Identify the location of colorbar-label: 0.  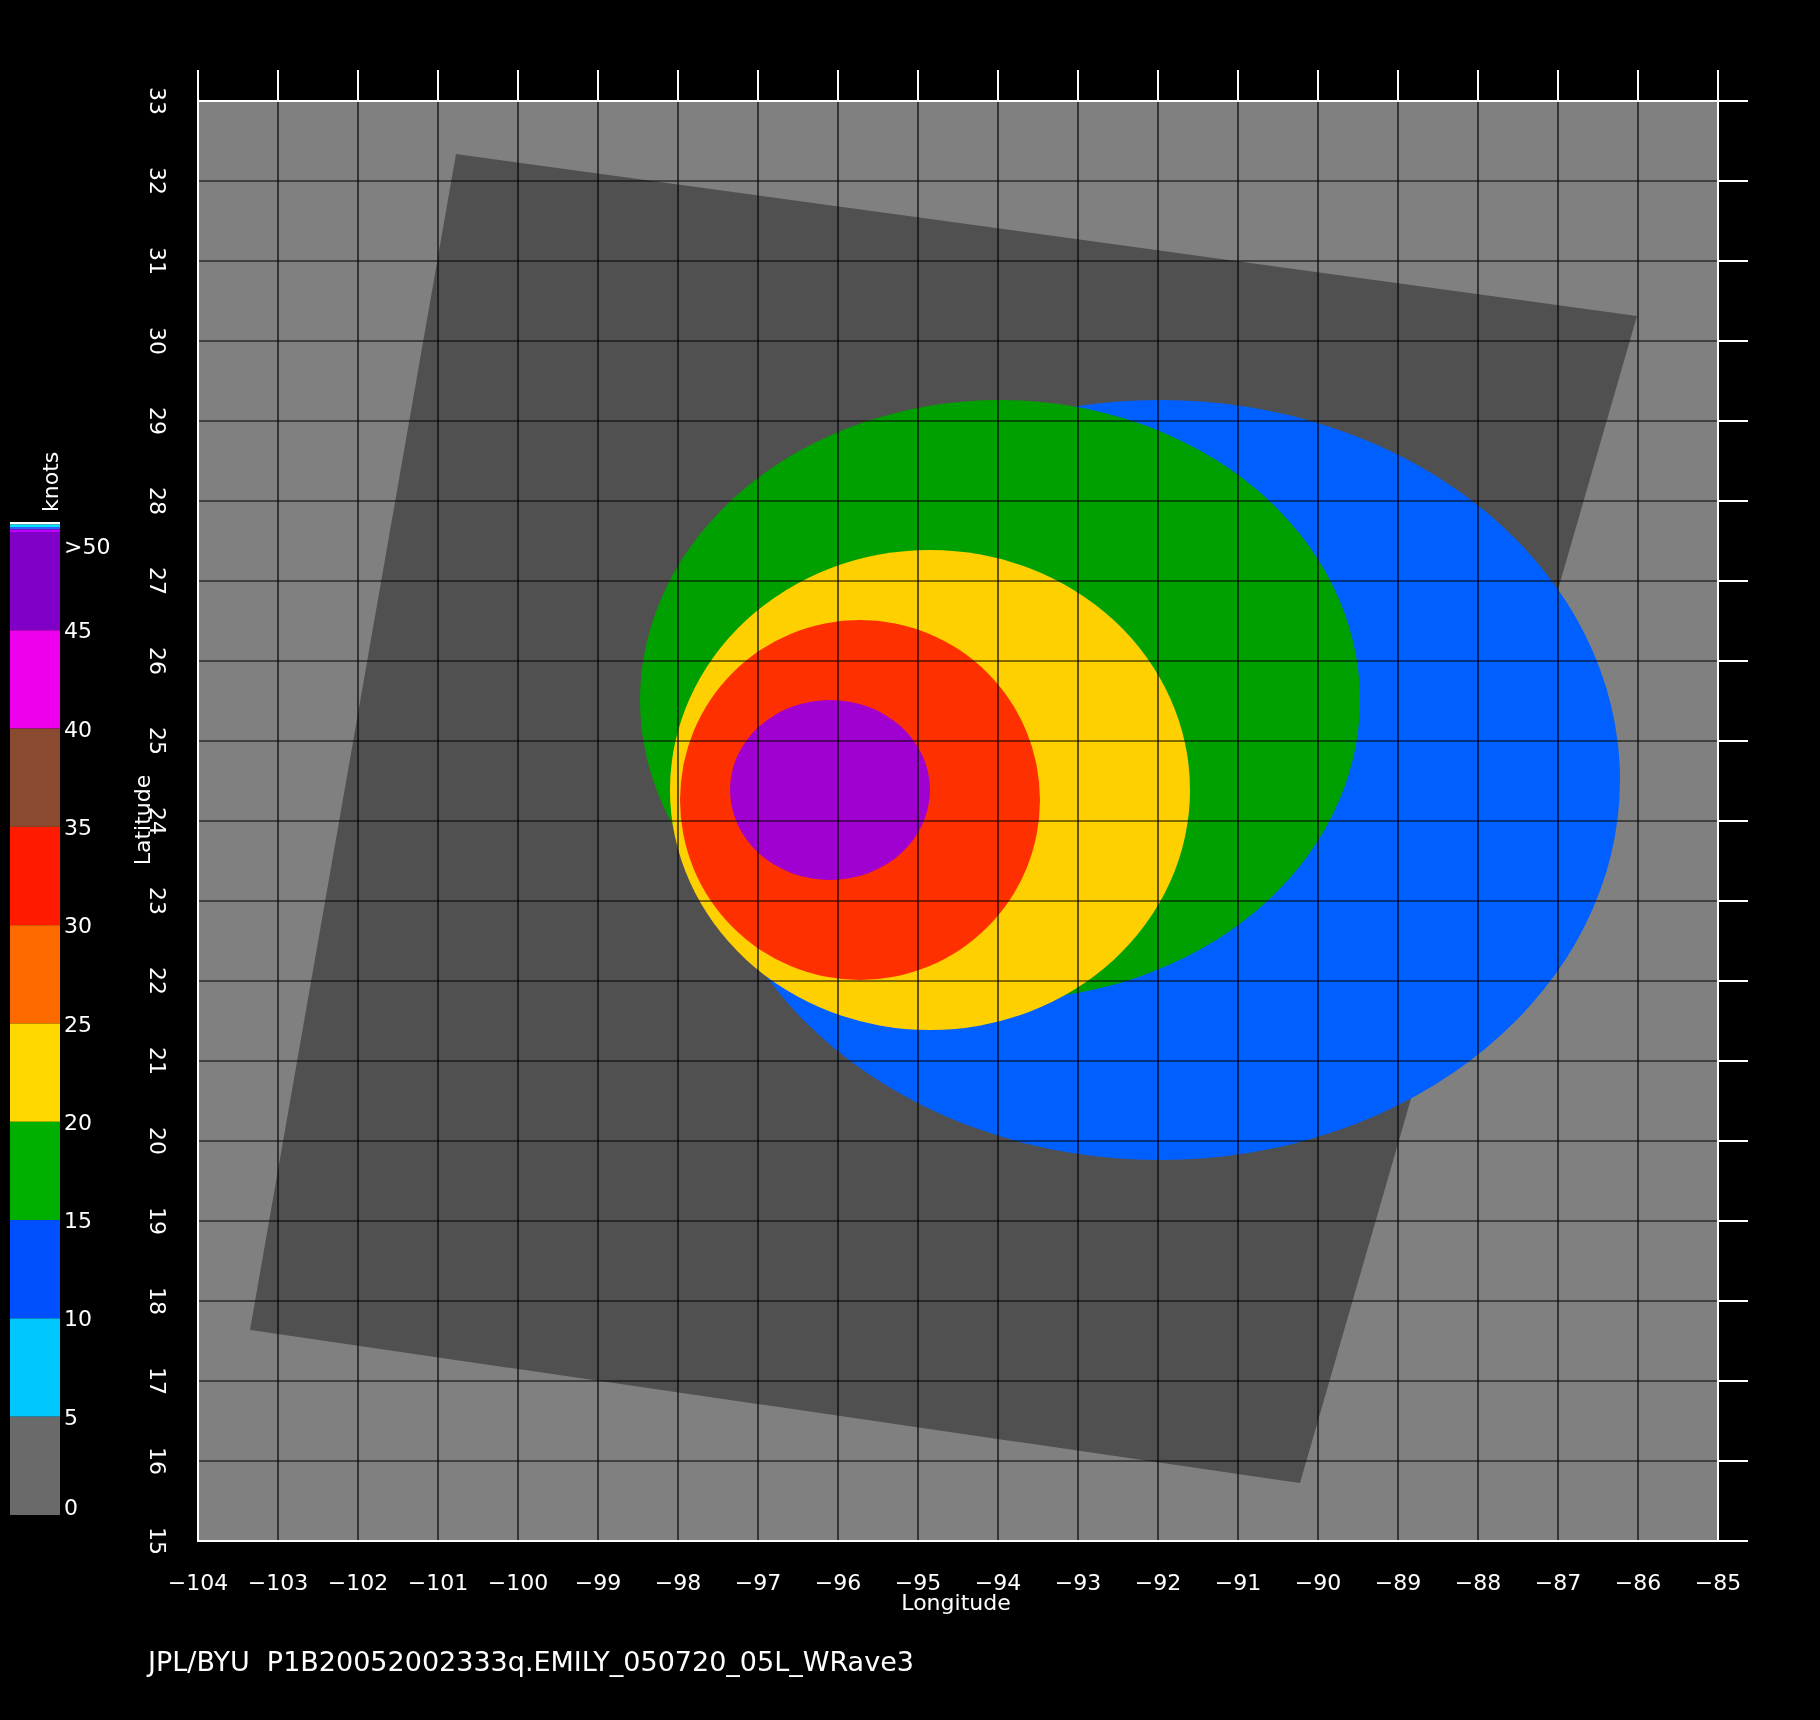
(71, 1507).